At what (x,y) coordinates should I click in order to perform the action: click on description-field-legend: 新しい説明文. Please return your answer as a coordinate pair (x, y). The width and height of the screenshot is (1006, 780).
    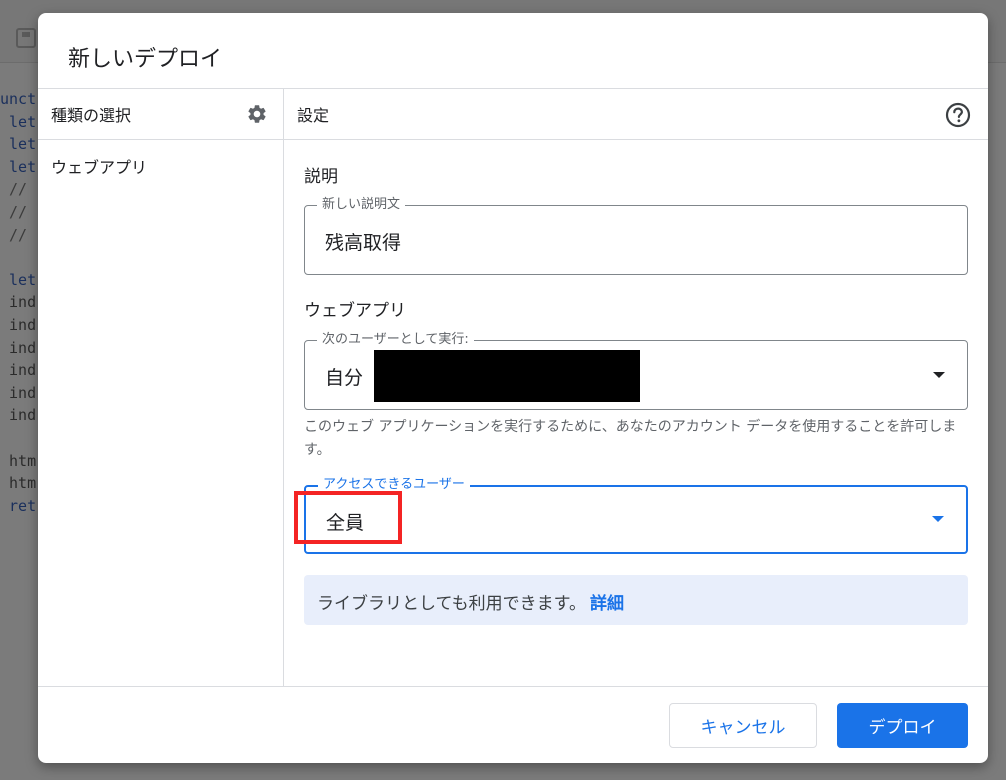
    Looking at the image, I should click on (361, 205).